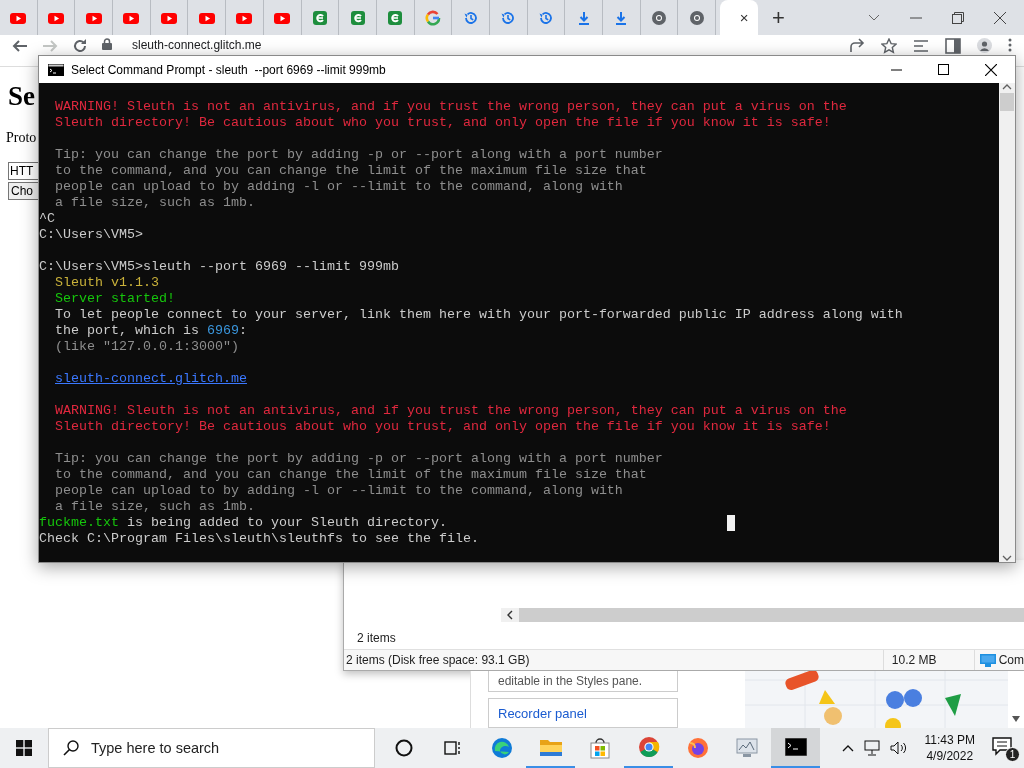 The height and width of the screenshot is (768, 1024). I want to click on notification-icon, so click(1002, 746).